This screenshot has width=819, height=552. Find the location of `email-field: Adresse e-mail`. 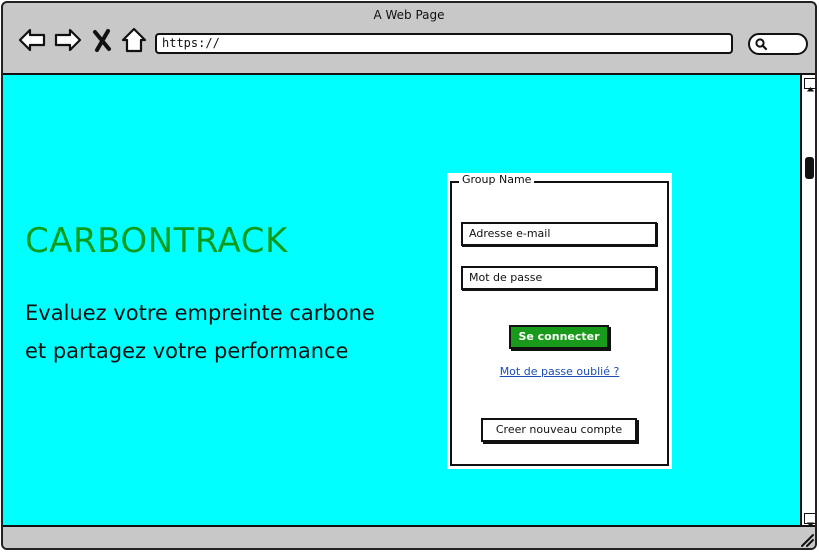

email-field: Adresse e-mail is located at coordinates (559, 234).